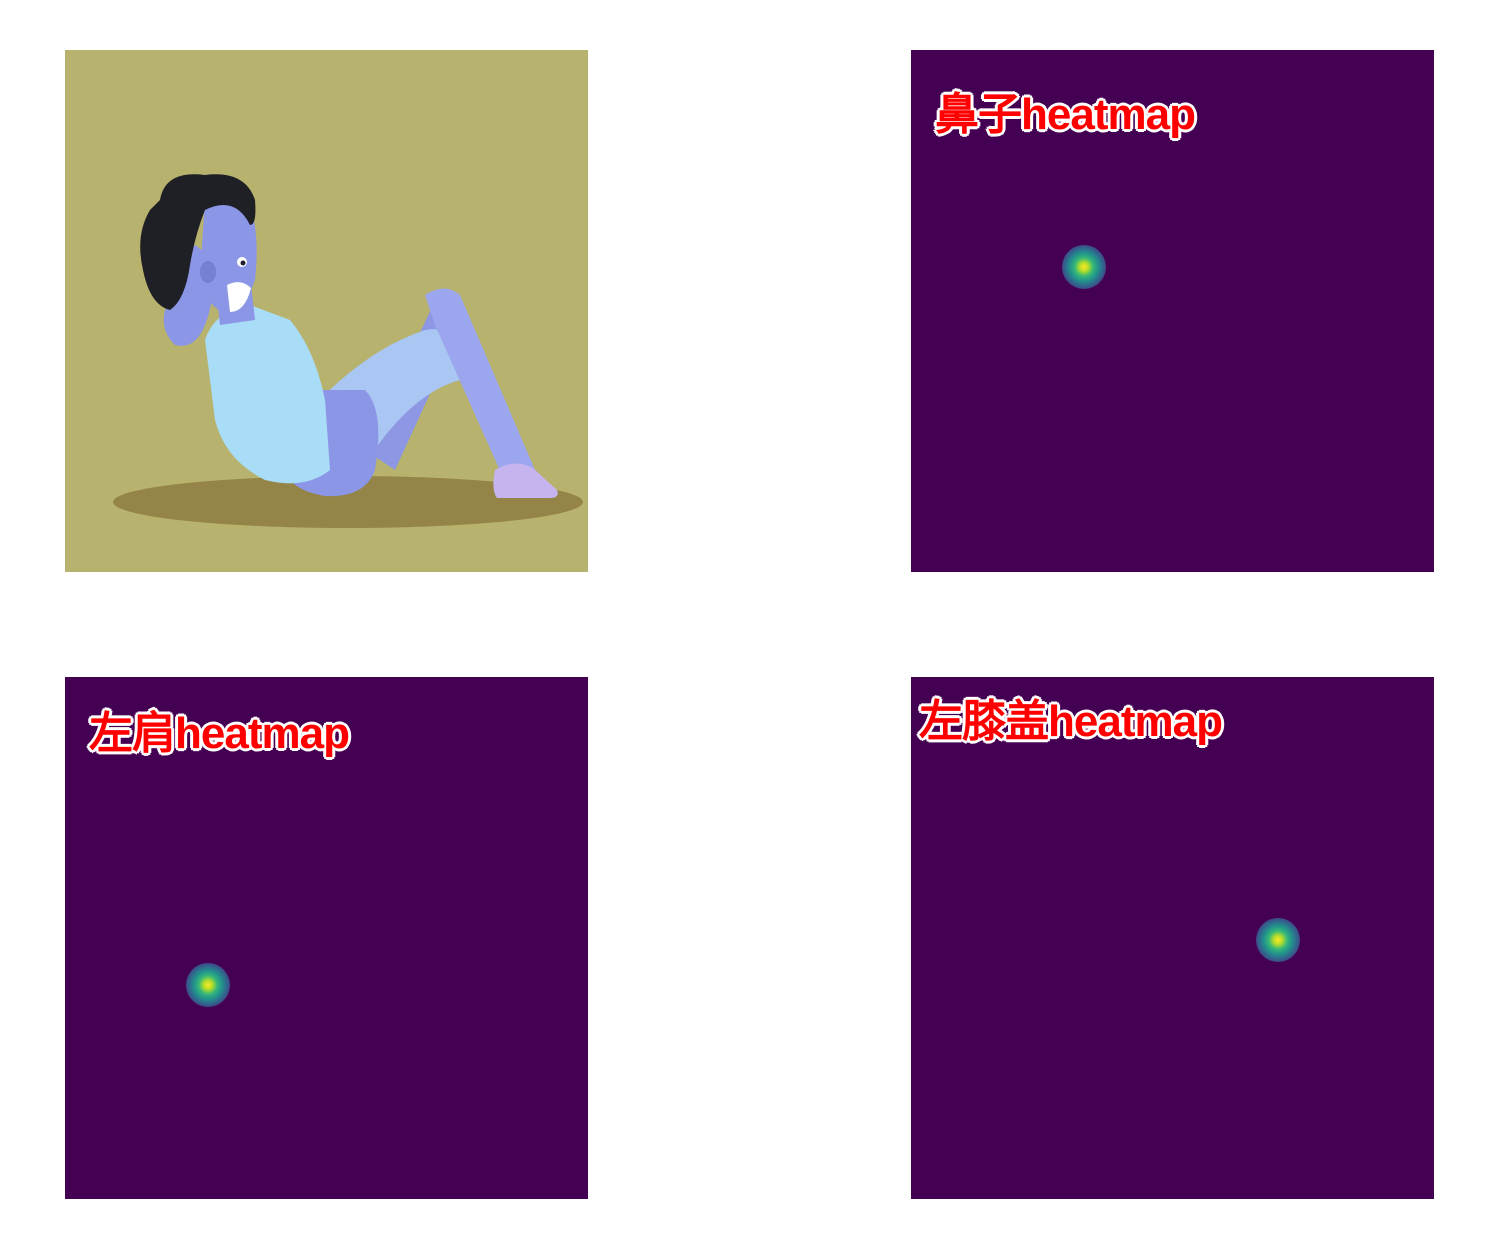 This screenshot has width=1511, height=1243. I want to click on situp-illustration-panel, so click(326, 311).